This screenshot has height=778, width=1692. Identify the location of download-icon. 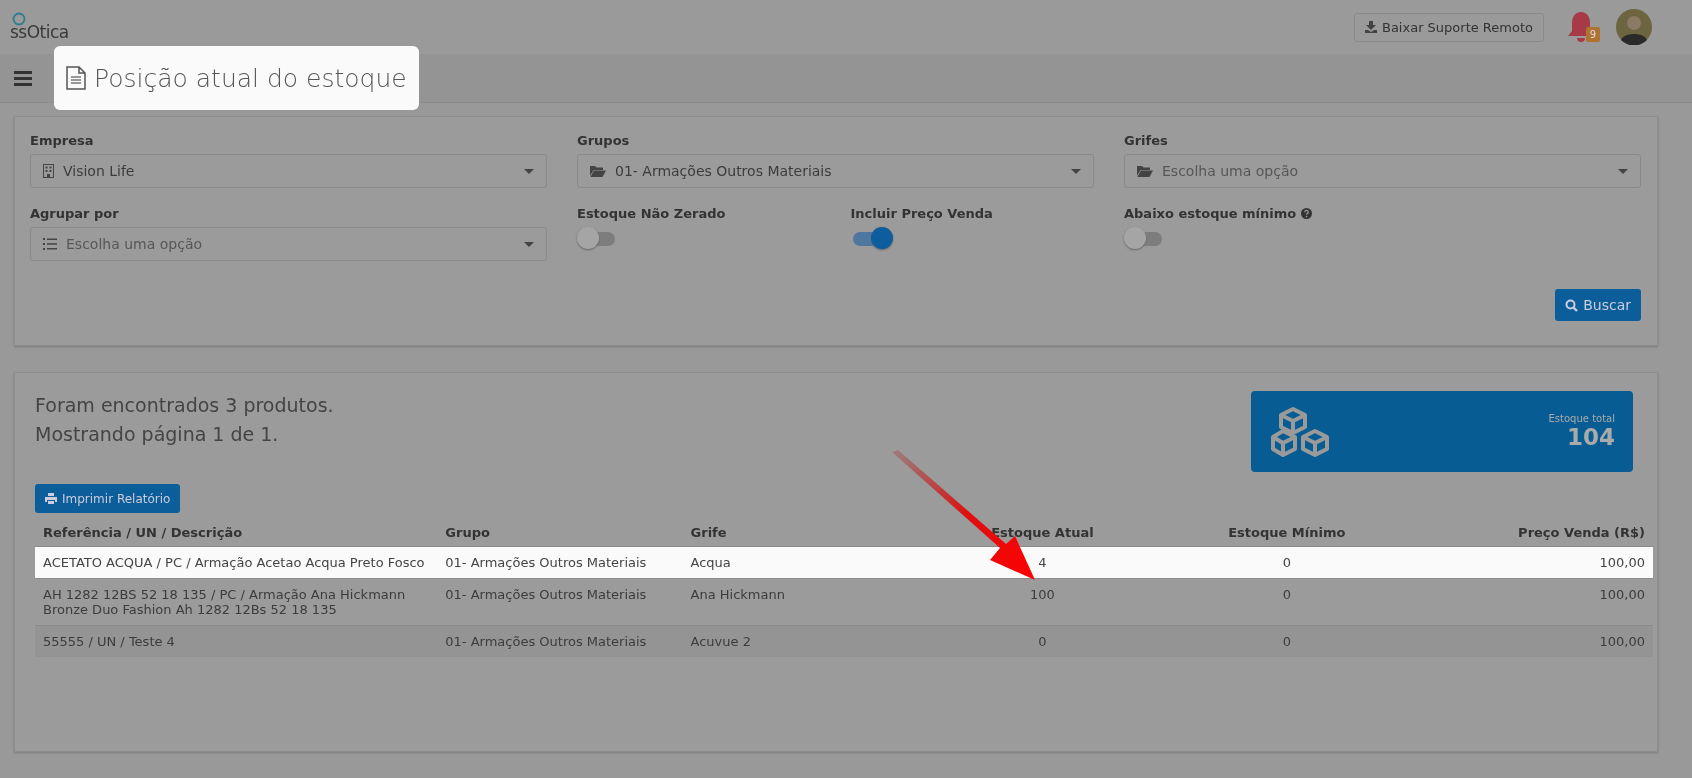
(1370, 27).